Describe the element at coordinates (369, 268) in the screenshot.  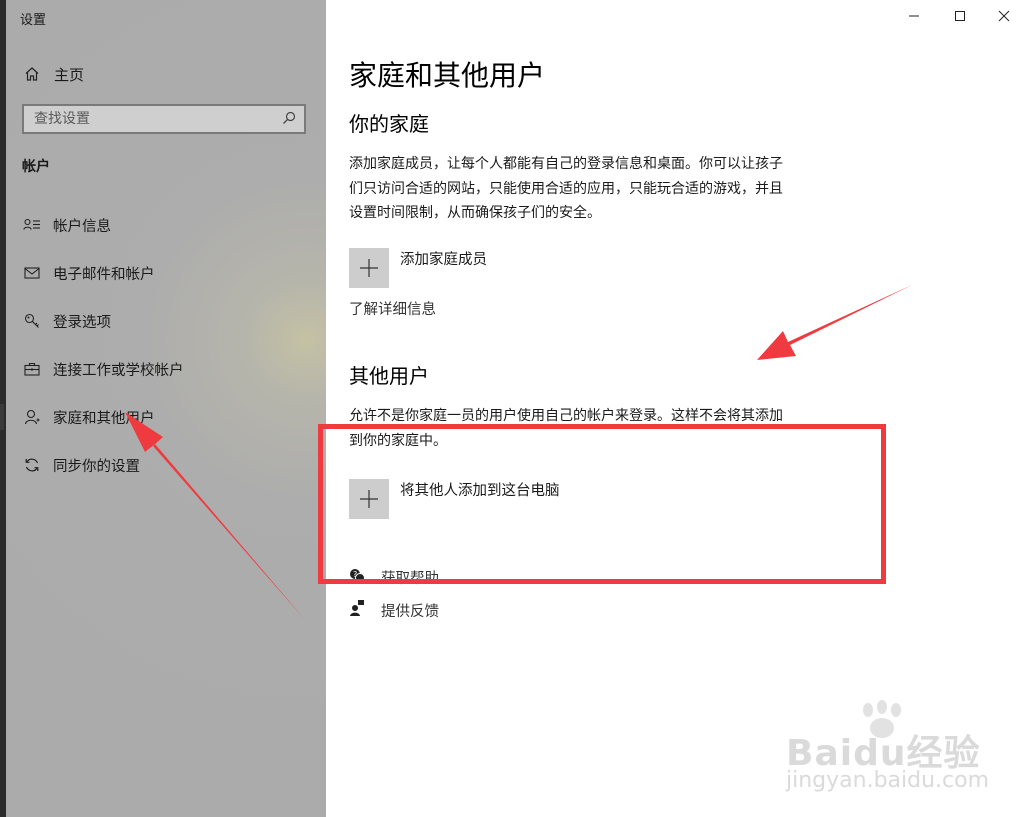
I see `plus-icon` at that location.